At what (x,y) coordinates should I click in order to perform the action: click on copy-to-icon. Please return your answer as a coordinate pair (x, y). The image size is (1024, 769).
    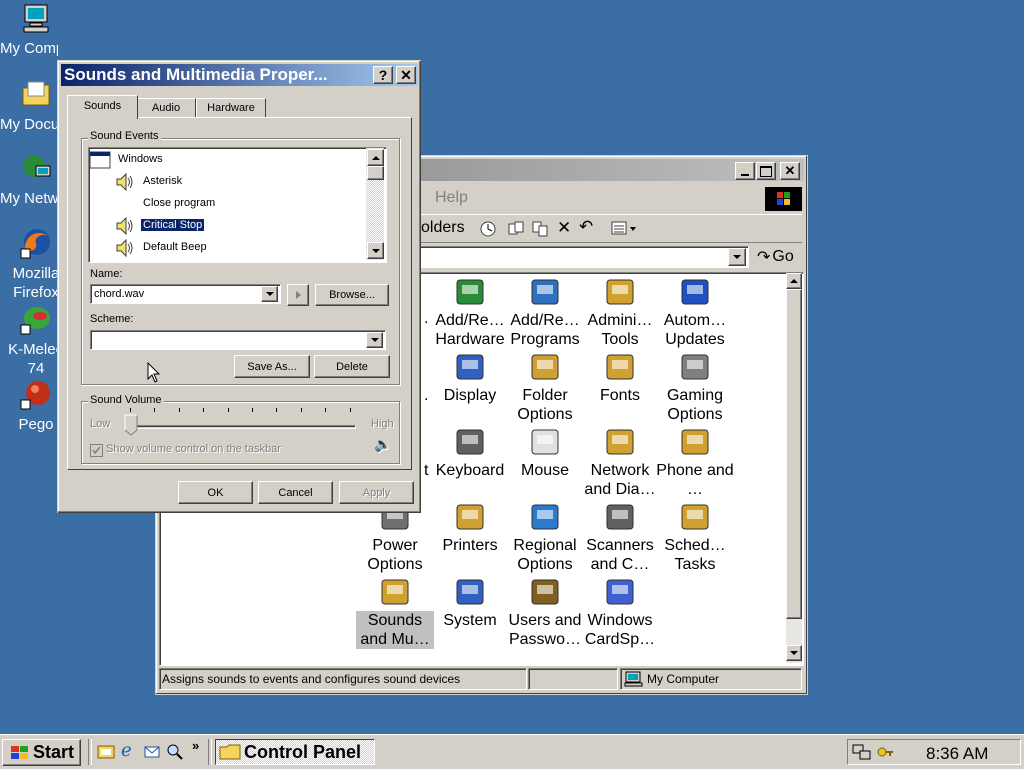
    Looking at the image, I should click on (540, 229).